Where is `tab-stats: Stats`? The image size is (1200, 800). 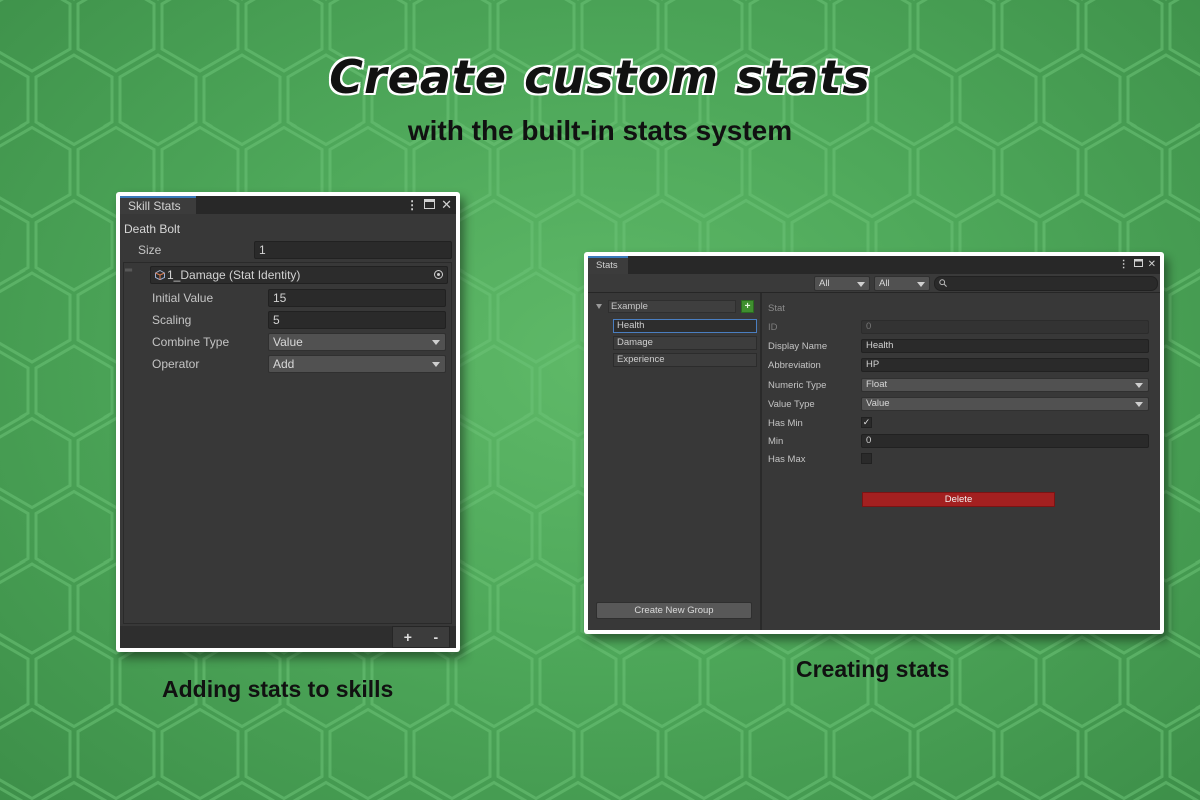 tab-stats: Stats is located at coordinates (608, 265).